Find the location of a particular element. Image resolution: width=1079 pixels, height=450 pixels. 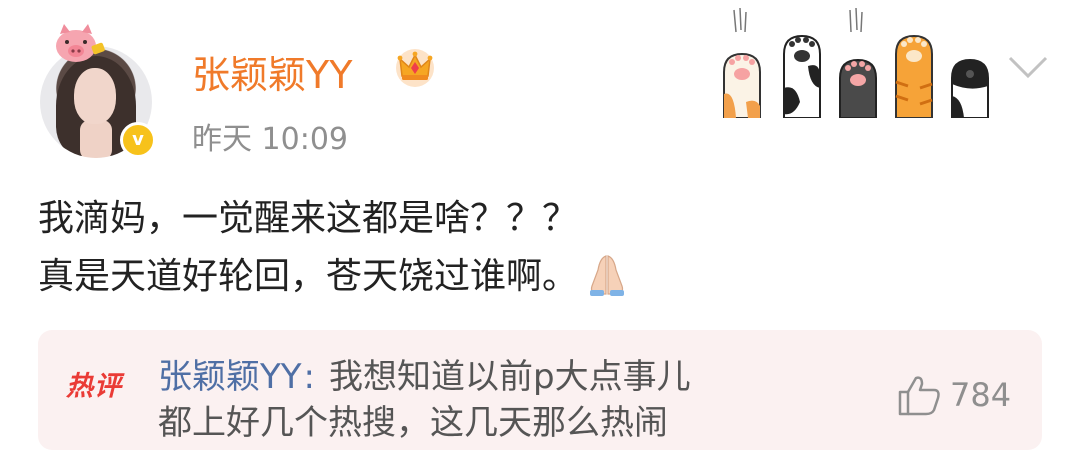

praying-hands-icon is located at coordinates (607, 275).